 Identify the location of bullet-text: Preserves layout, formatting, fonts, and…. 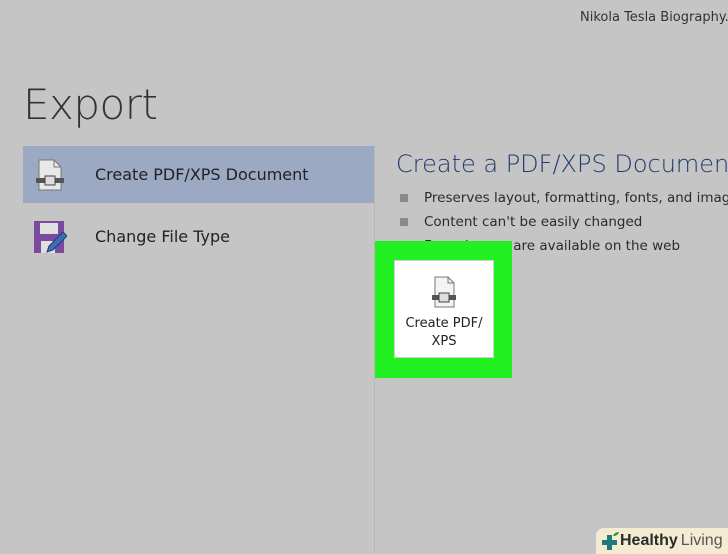
(576, 198).